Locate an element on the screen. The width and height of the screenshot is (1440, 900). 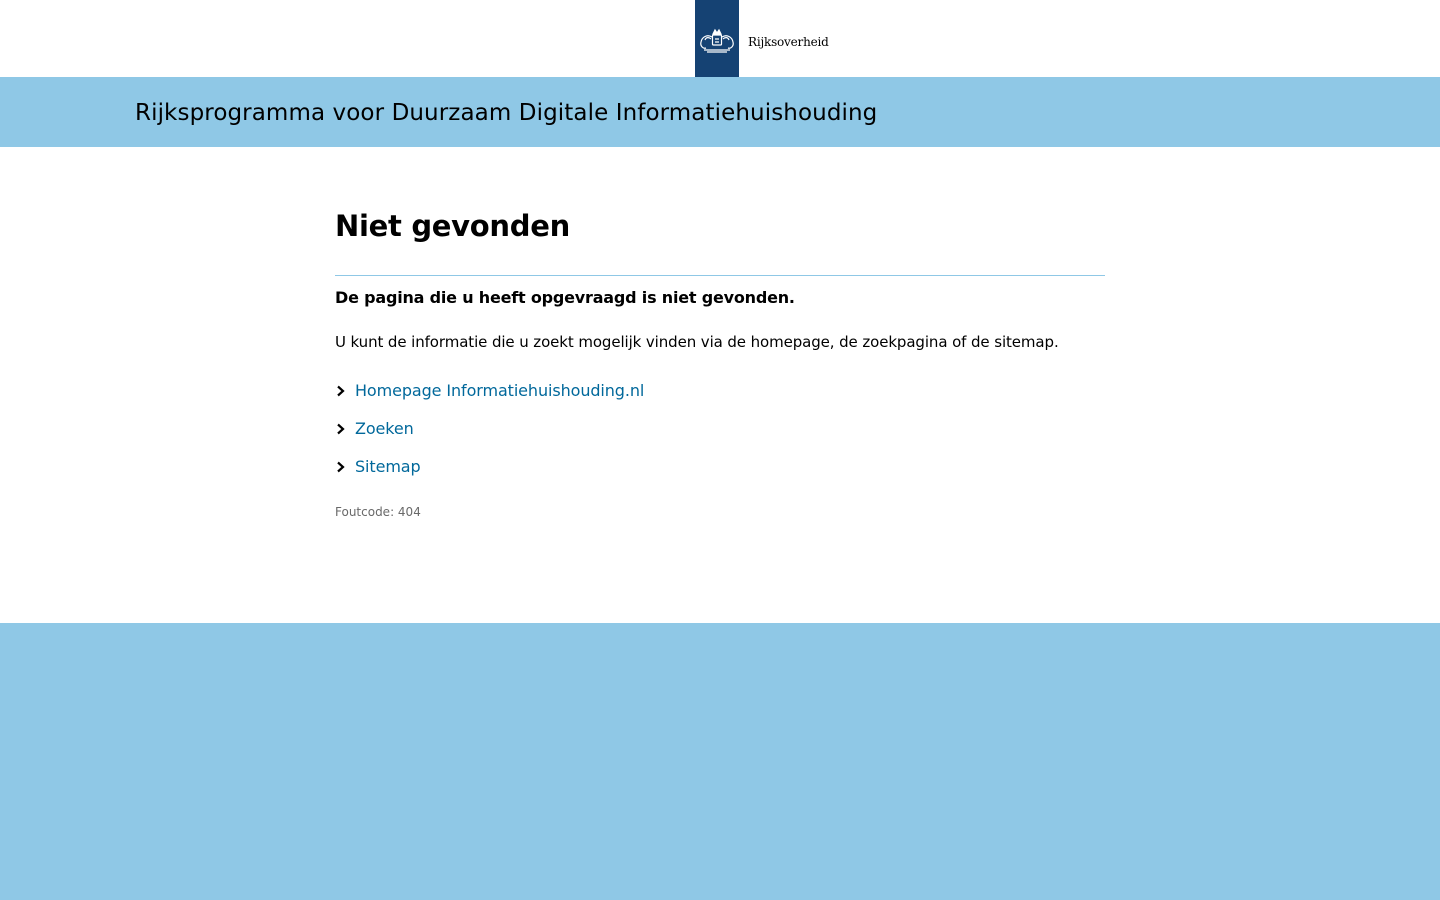
logo-link is located at coordinates (717, 38).